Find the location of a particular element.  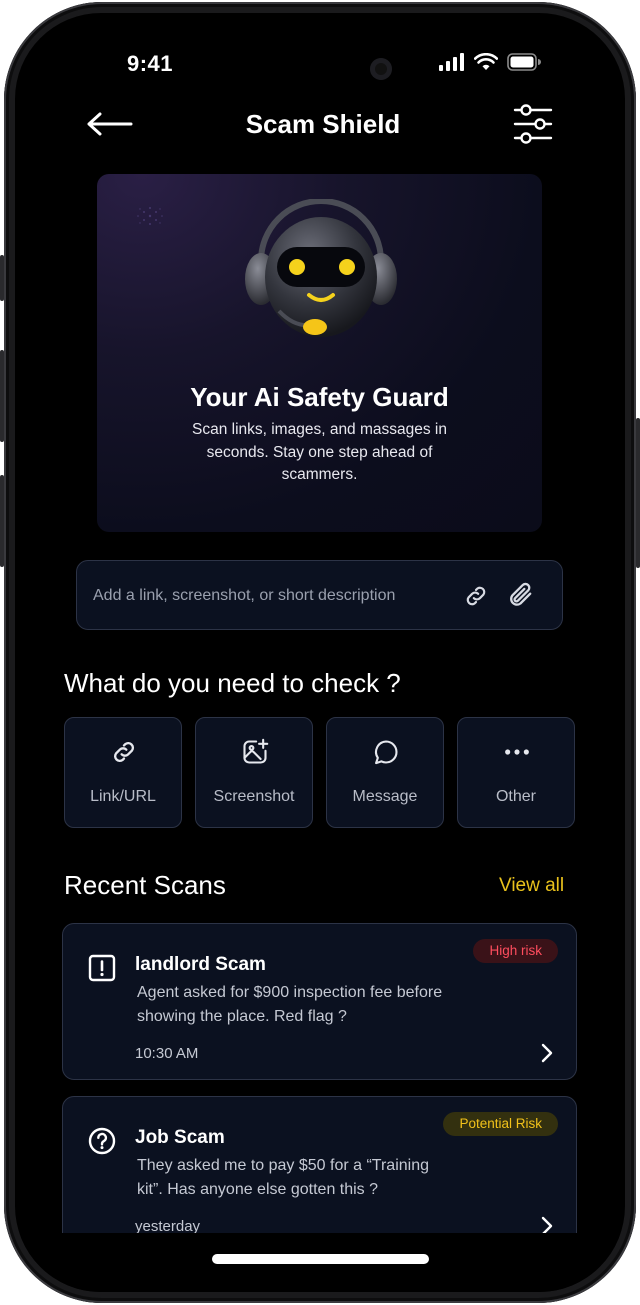

chat-bubble-icon is located at coordinates (386, 752).